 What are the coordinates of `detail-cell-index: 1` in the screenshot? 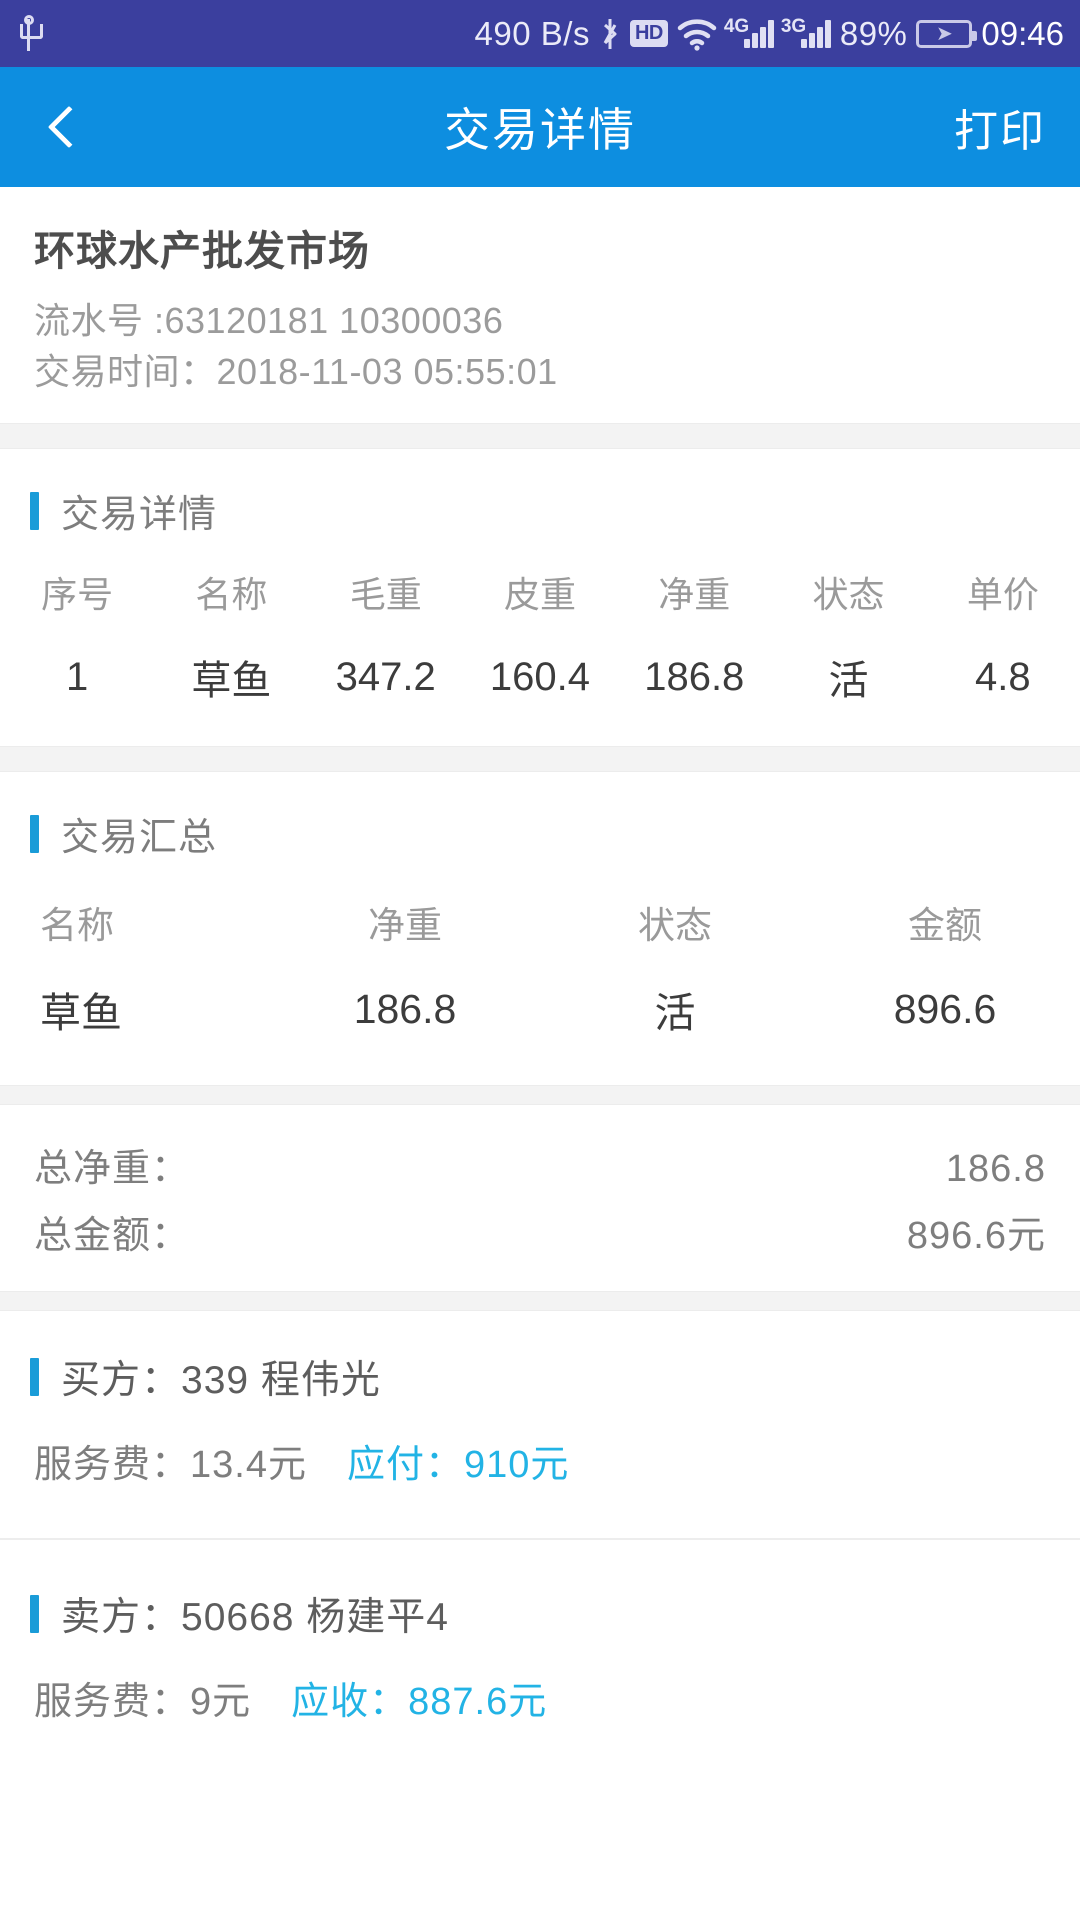 It's located at (77, 676).